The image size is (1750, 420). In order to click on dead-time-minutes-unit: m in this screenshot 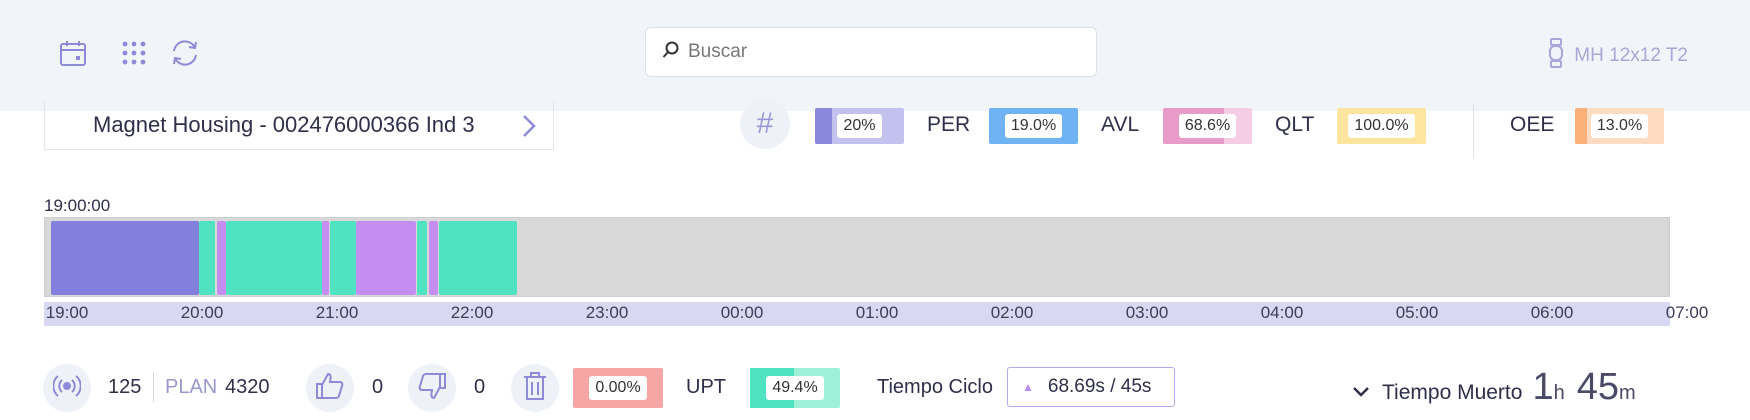, I will do `click(1627, 393)`.